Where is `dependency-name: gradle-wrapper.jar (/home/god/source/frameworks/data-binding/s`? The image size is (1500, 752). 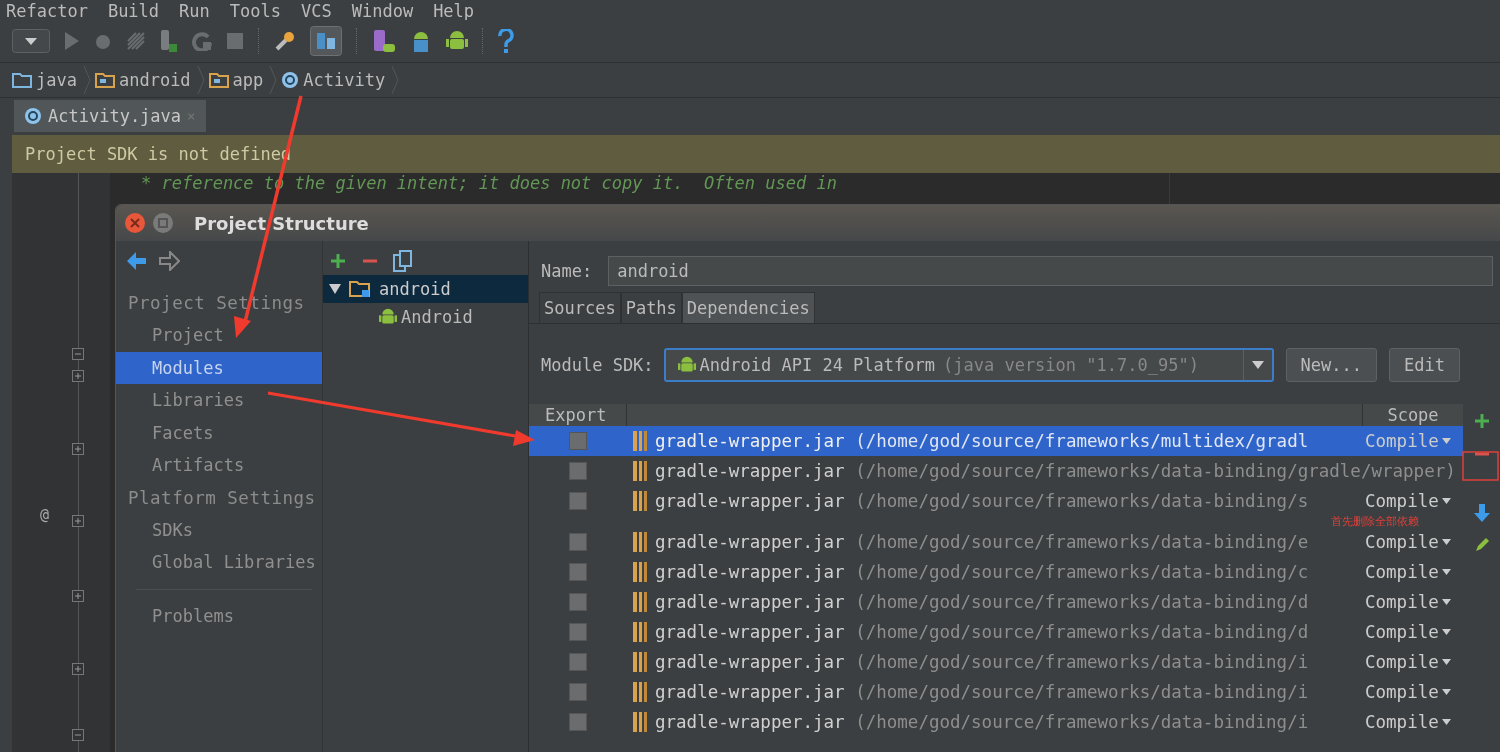 dependency-name: gradle-wrapper.jar (/home/god/source/frameworks/data-binding/s is located at coordinates (982, 501).